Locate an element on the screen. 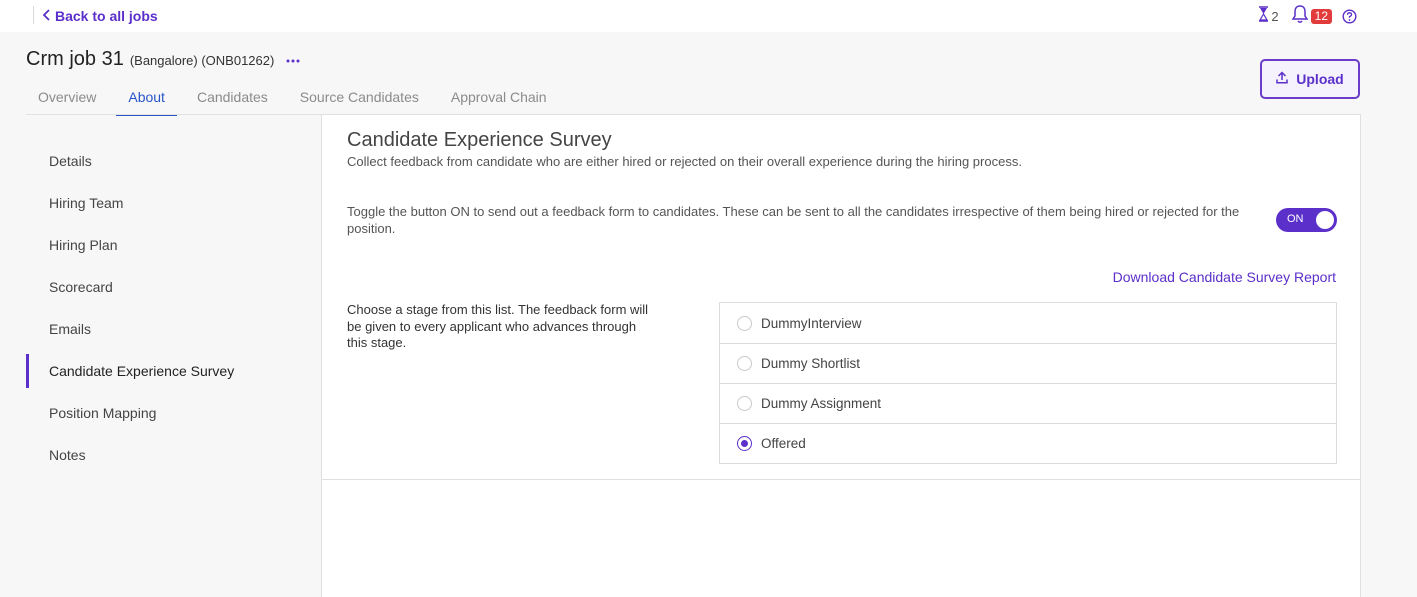  tab-candidates: Candidates is located at coordinates (232, 99).